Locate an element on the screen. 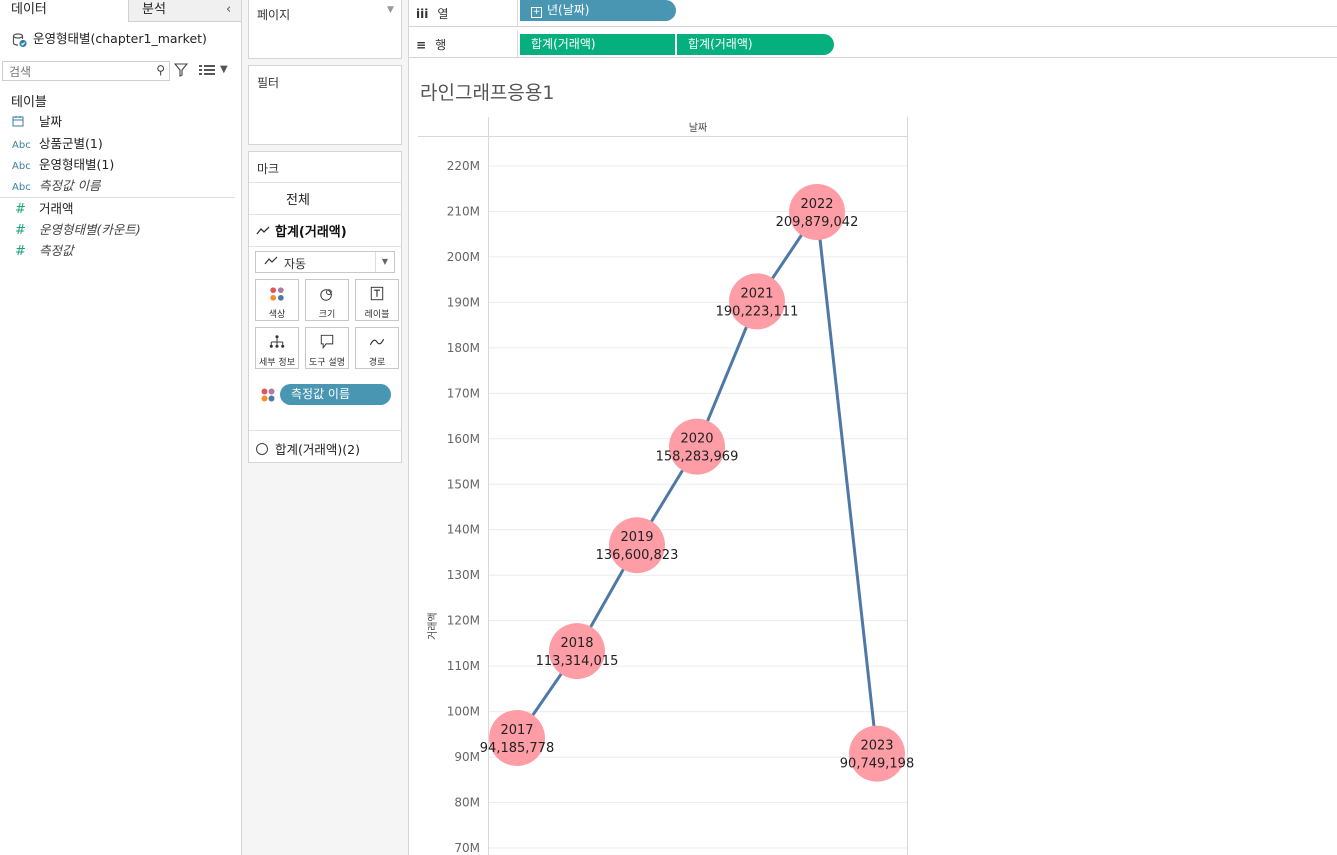  marks-tab-all: 전체 is located at coordinates (298, 198).